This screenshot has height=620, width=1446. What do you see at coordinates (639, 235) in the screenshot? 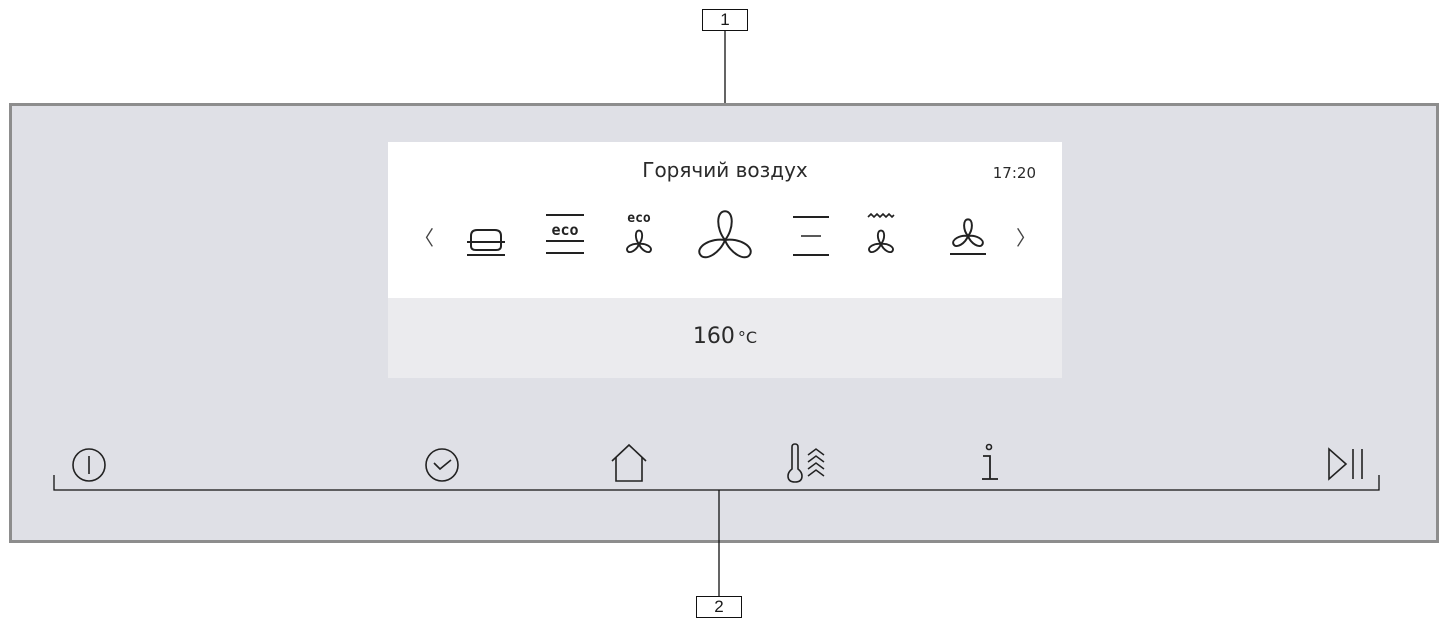
I see `eco-fan-icon: eco` at bounding box center [639, 235].